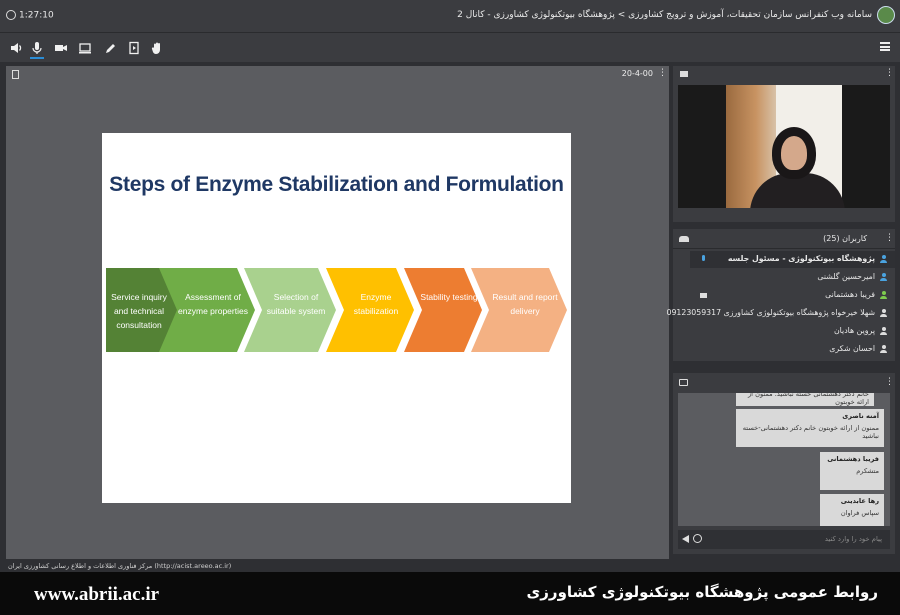  Describe the element at coordinates (337, 74) in the screenshot. I see `presentation-header: 20-4-00 ⋮` at that location.